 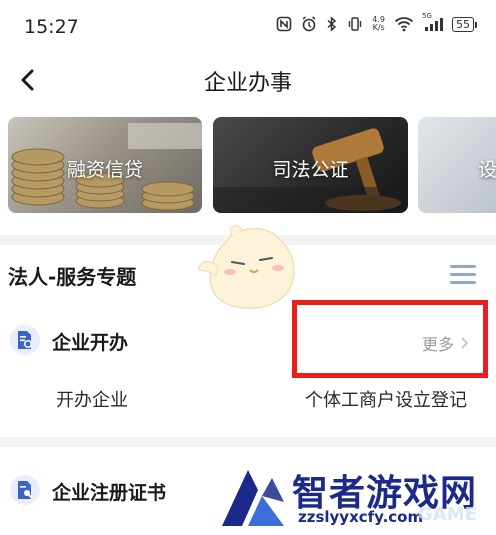 What do you see at coordinates (284, 24) in the screenshot?
I see `nfc-icon` at bounding box center [284, 24].